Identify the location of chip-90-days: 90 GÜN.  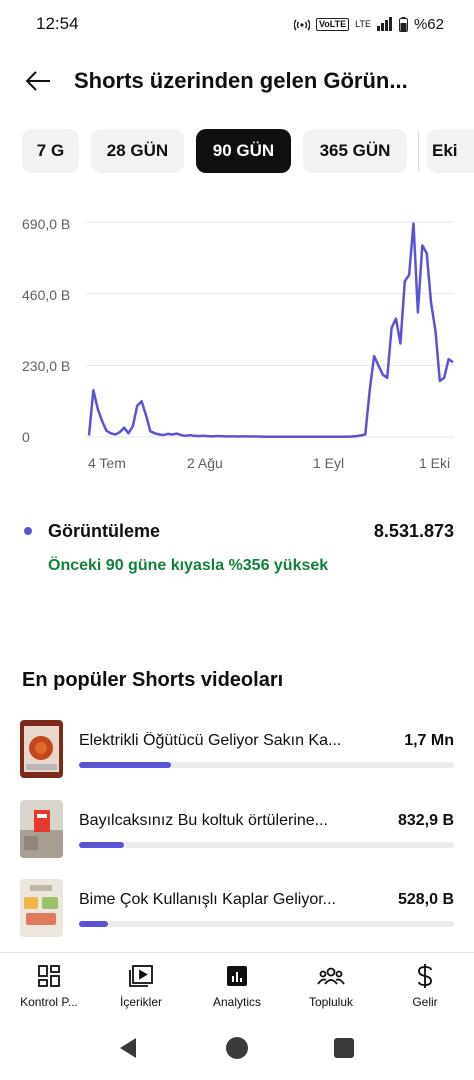
(243, 151).